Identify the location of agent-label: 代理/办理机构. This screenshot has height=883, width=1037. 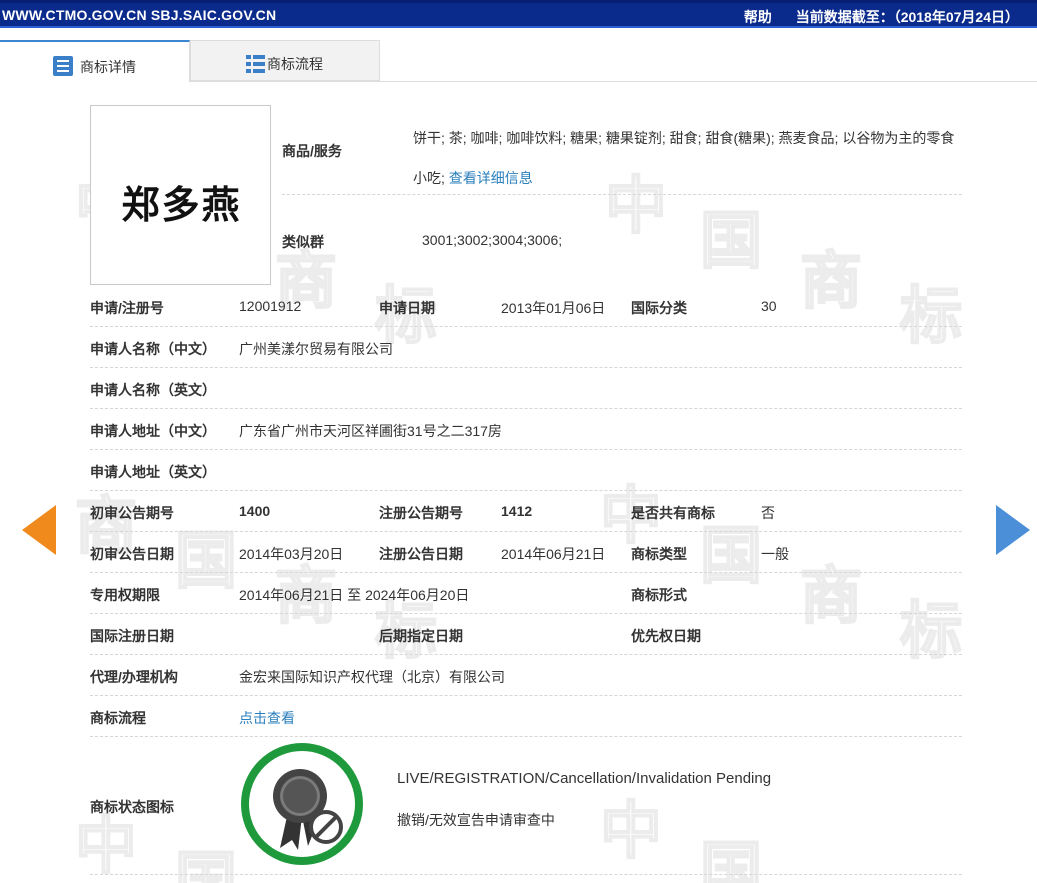
(134, 677).